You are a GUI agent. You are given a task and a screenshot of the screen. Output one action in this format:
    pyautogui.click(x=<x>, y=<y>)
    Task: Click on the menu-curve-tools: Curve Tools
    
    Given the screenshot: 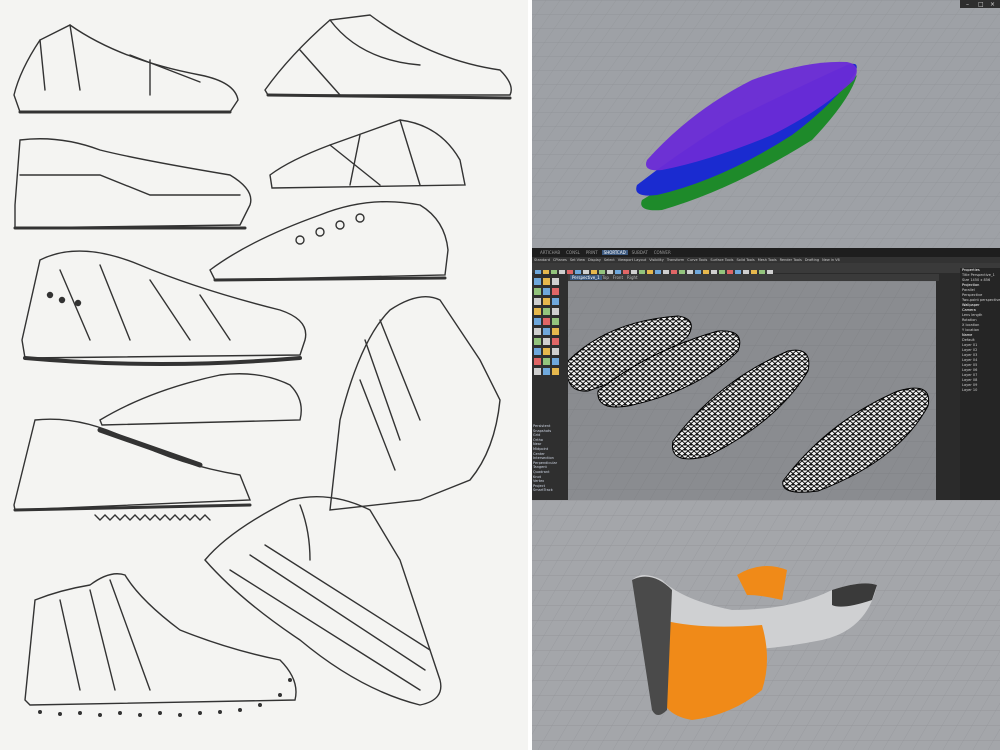 What is the action you would take?
    pyautogui.click(x=697, y=260)
    